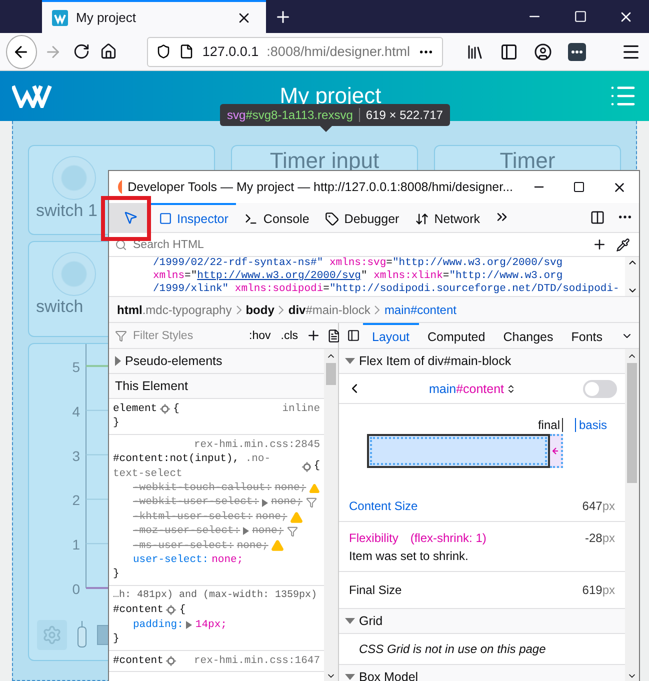  Describe the element at coordinates (528, 335) in the screenshot. I see `panel-tab: Changes` at that location.